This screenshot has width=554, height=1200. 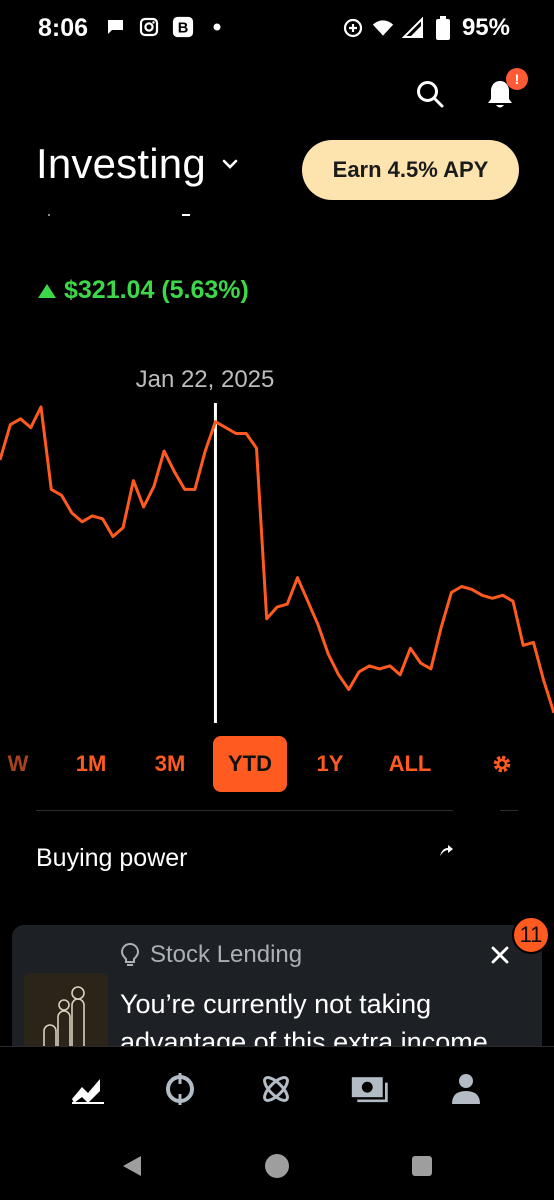 What do you see at coordinates (230, 164) in the screenshot?
I see `chevron-down-icon` at bounding box center [230, 164].